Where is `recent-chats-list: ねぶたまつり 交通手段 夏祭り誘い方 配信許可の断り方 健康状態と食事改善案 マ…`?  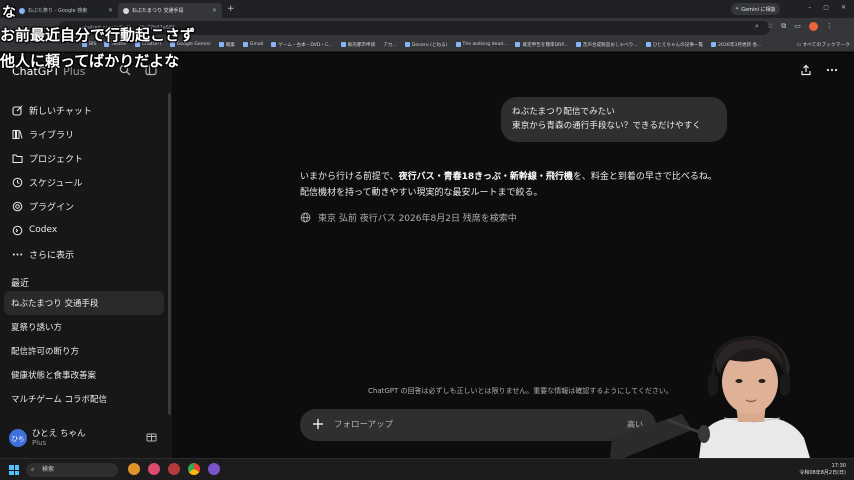 recent-chats-list: ねぶたまつり 交通手段 夏祭り誘い方 配信許可の断り方 健康状態と食事改善案 マ… is located at coordinates (84, 351).